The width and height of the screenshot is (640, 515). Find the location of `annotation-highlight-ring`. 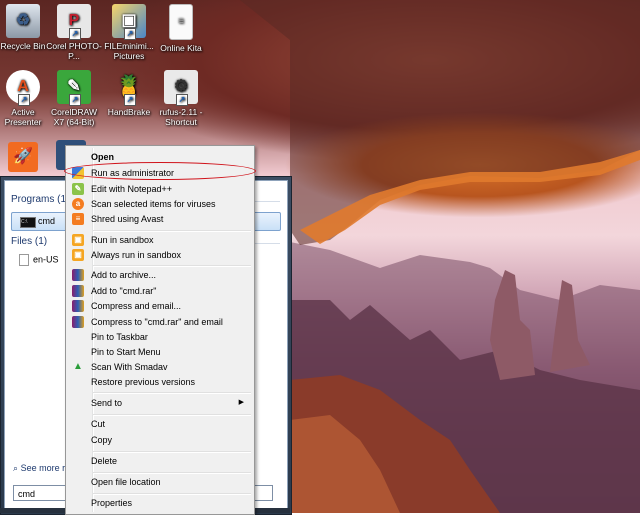

annotation-highlight-ring is located at coordinates (160, 171).